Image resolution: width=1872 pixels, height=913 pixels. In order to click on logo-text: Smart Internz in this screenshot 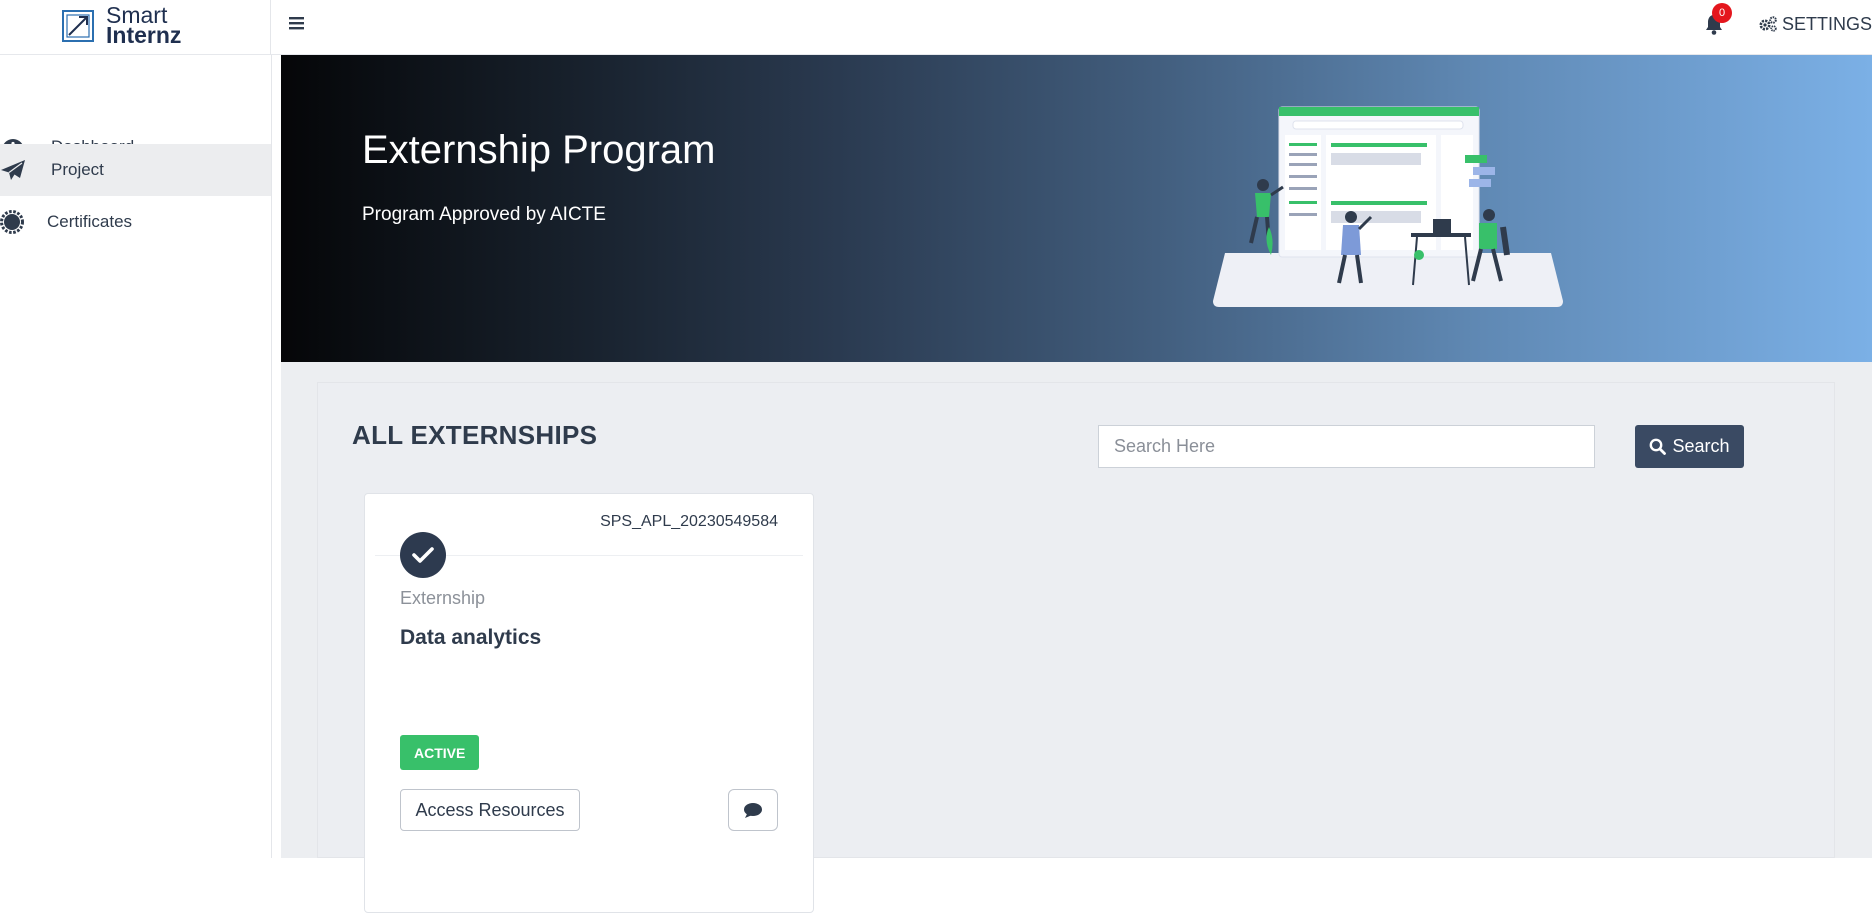, I will do `click(144, 26)`.